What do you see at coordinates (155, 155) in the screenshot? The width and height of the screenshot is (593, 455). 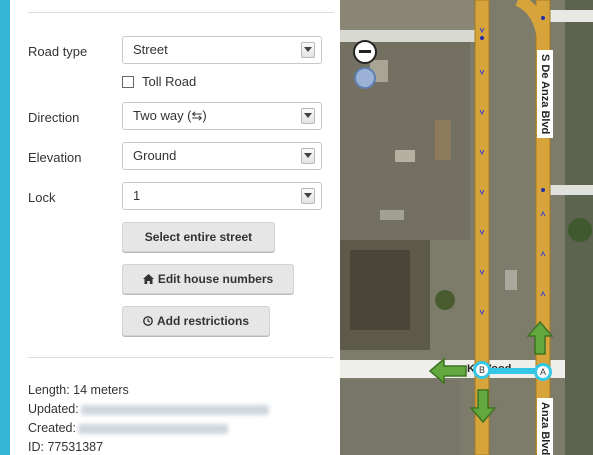 I see `elevation-value: Ground` at bounding box center [155, 155].